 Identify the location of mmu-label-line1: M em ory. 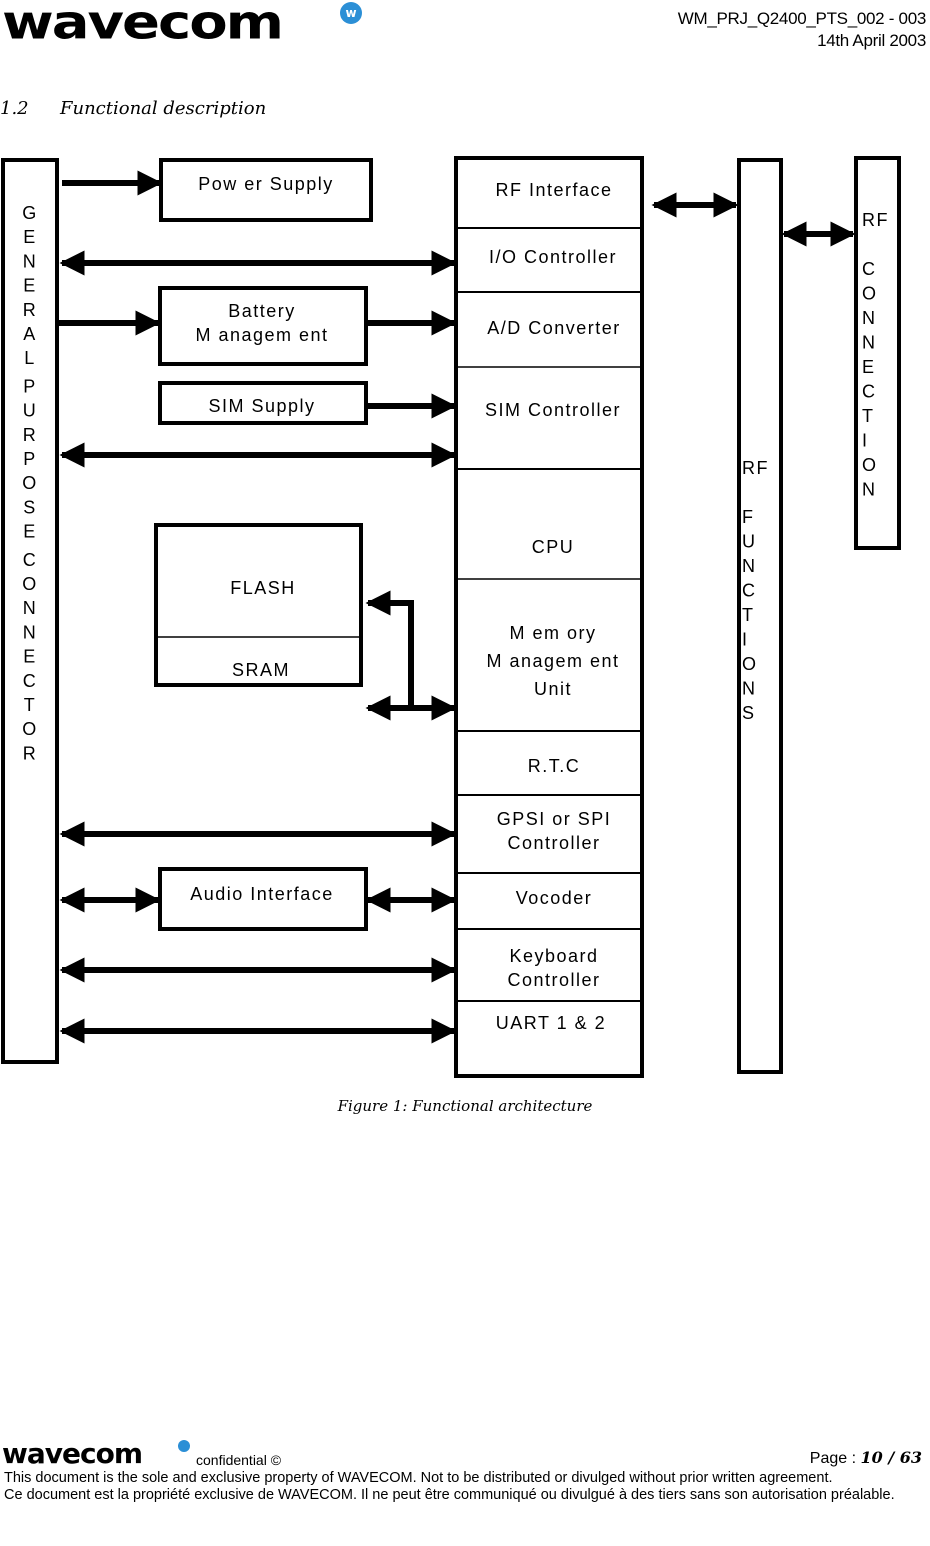
(552, 633).